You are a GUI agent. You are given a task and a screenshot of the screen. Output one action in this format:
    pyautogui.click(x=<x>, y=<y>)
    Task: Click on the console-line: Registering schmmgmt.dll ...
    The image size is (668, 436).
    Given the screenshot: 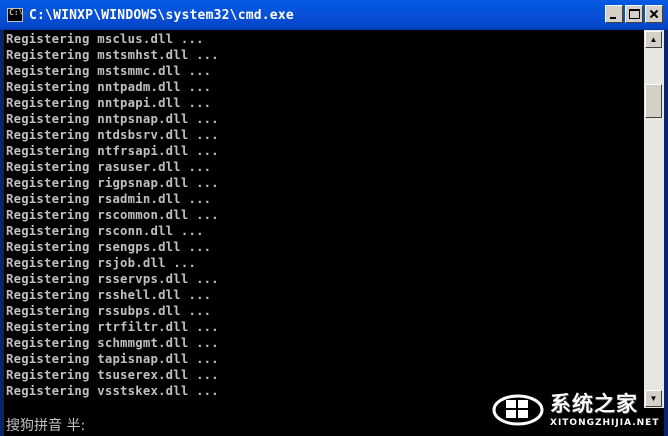 What is the action you would take?
    pyautogui.click(x=112, y=343)
    